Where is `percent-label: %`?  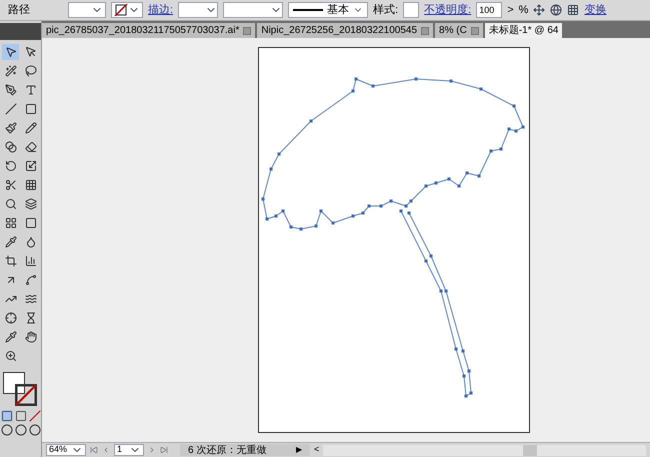 percent-label: % is located at coordinates (523, 10).